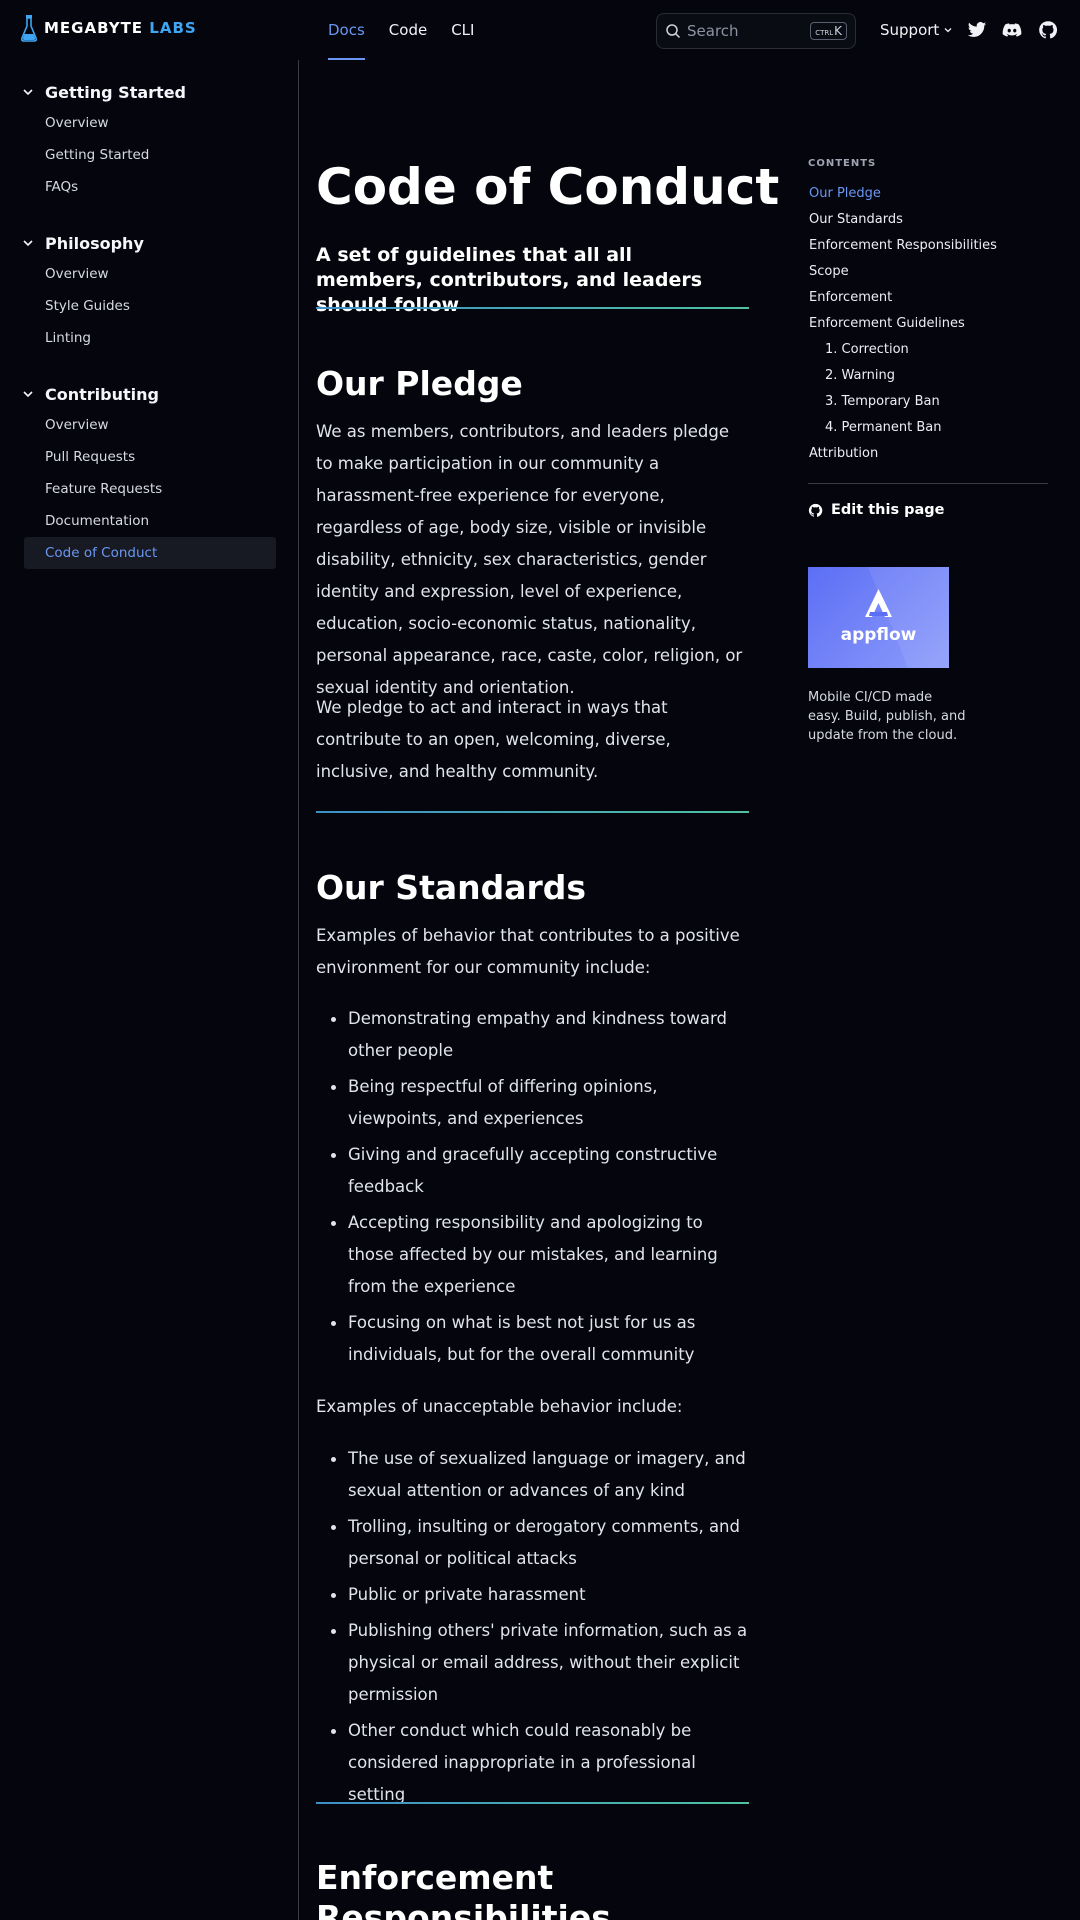 The height and width of the screenshot is (1920, 1080). I want to click on heading-our-standards: Our Standards, so click(451, 887).